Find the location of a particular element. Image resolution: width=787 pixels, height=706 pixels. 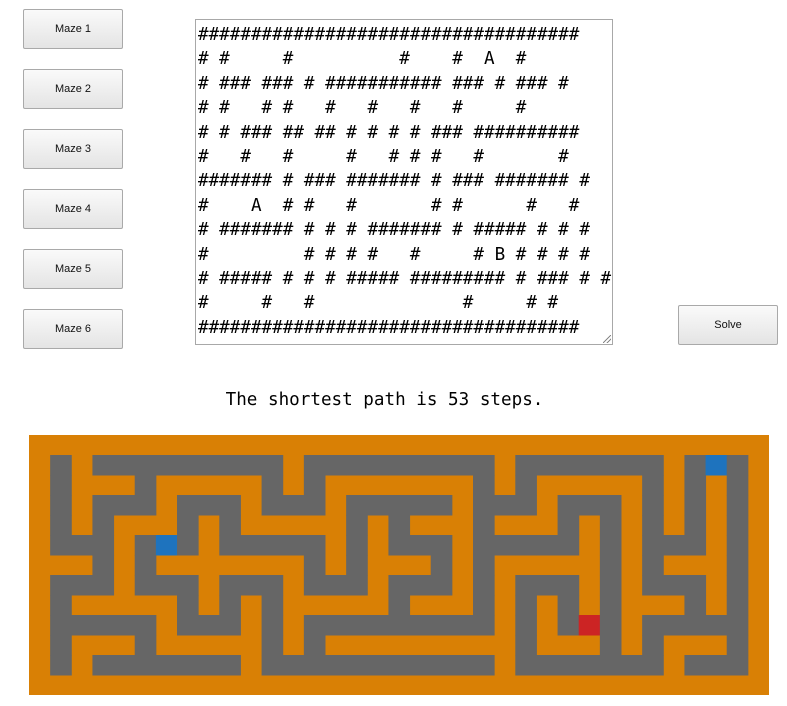

maze-button-3: Maze 3 is located at coordinates (73, 149).